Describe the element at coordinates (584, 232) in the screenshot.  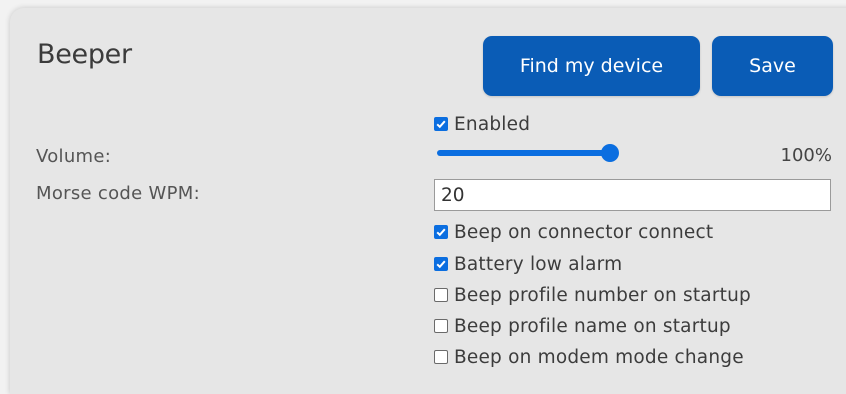
I see `beep-connector-label: Beep on connector connect` at that location.